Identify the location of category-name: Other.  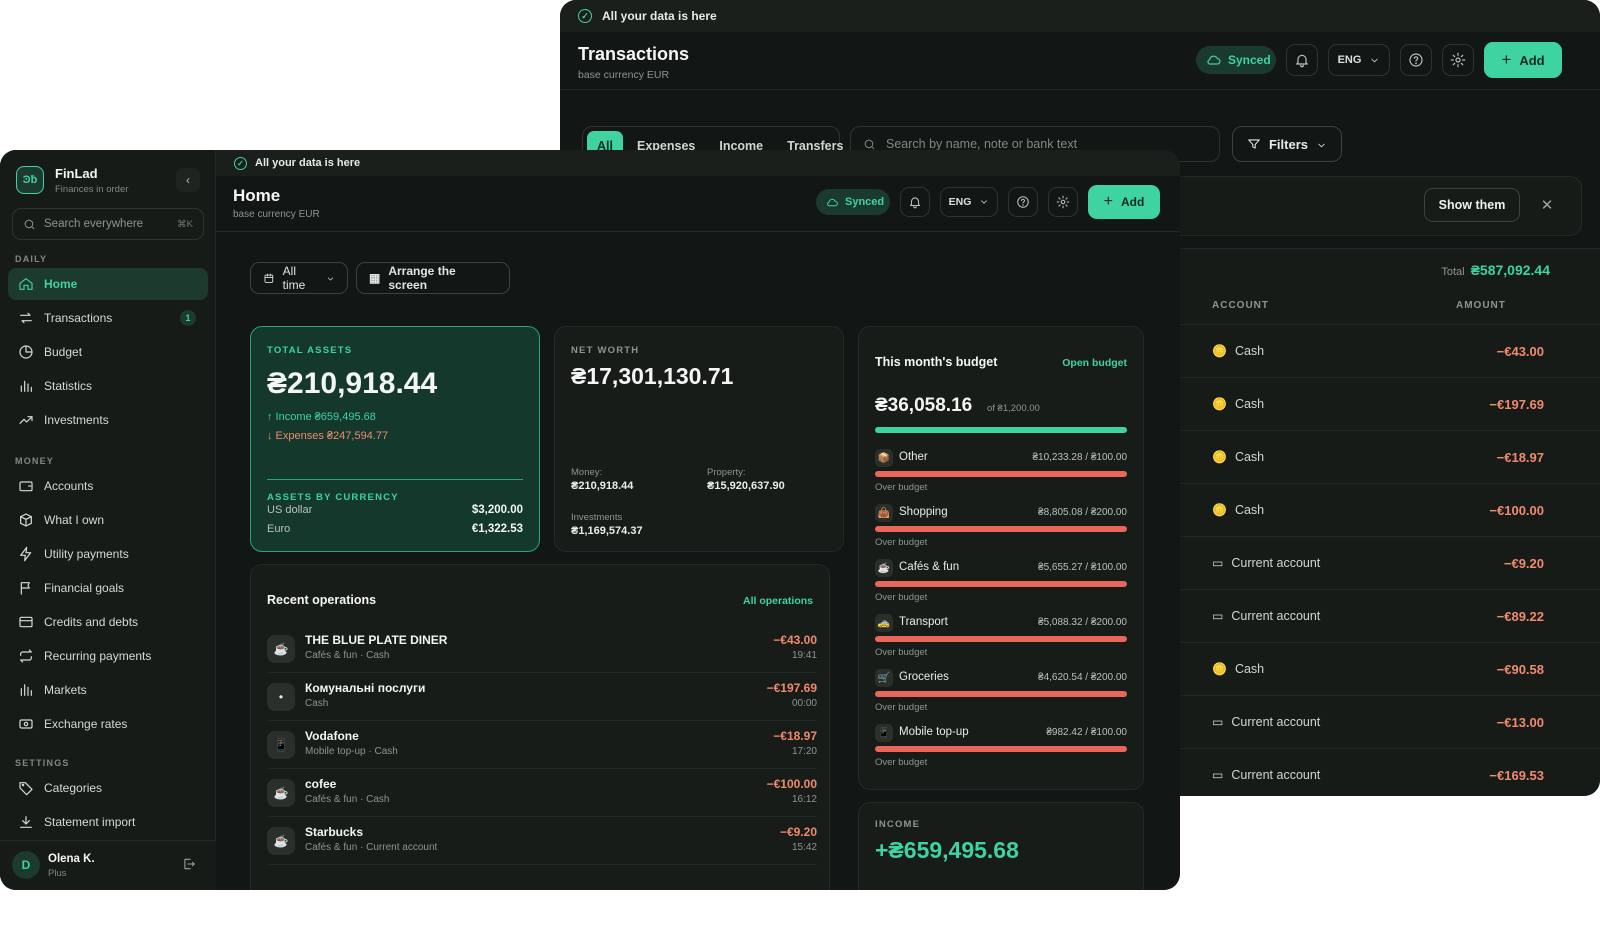
(913, 457).